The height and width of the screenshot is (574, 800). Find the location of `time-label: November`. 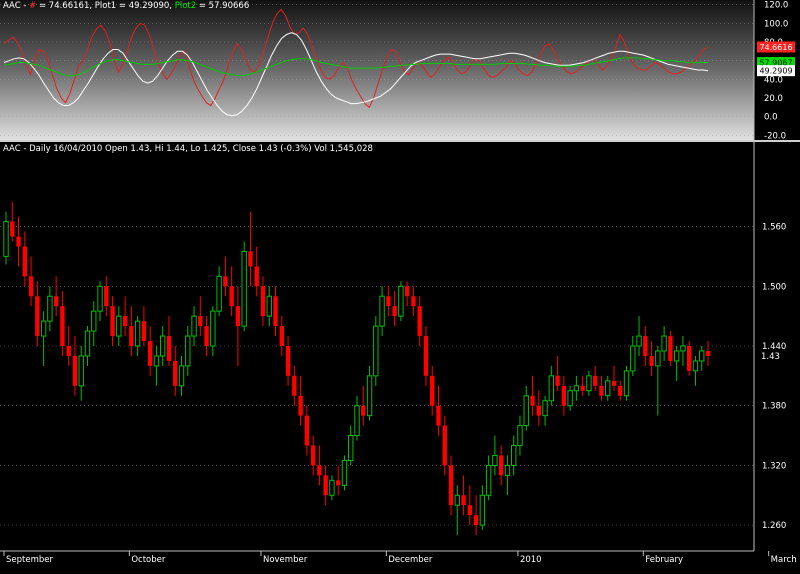

time-label: November is located at coordinates (285, 560).